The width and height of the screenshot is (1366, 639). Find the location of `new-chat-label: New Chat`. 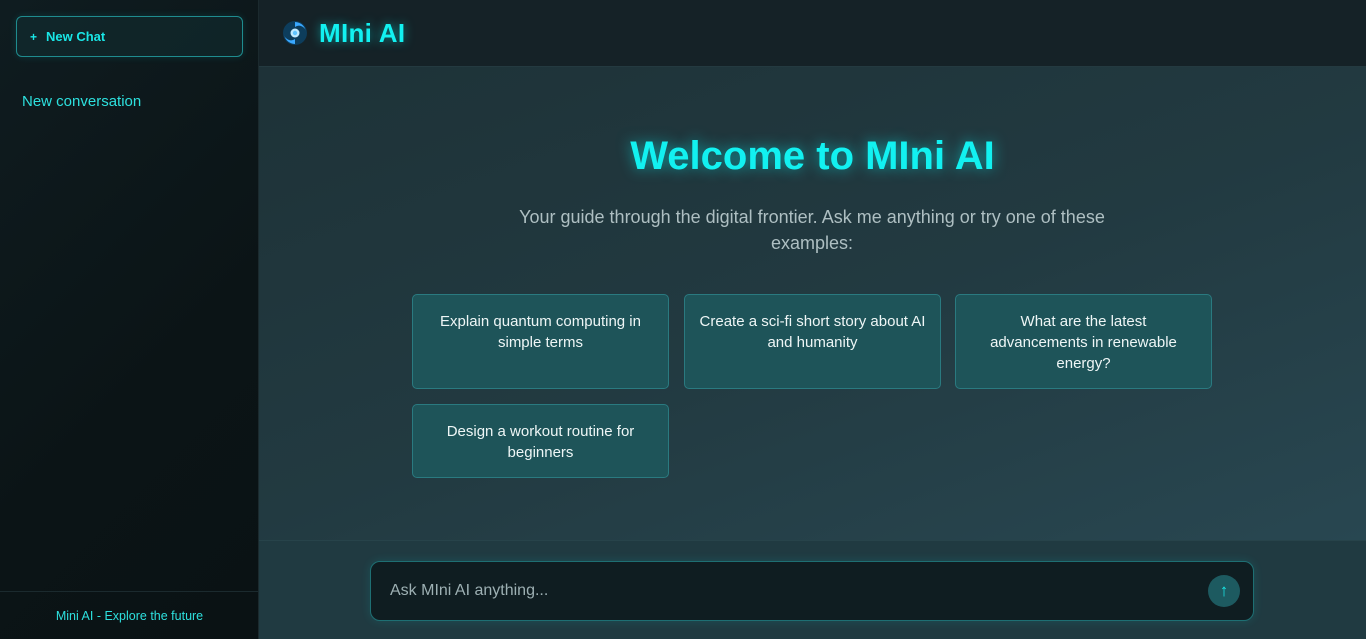

new-chat-label: New Chat is located at coordinates (76, 36).